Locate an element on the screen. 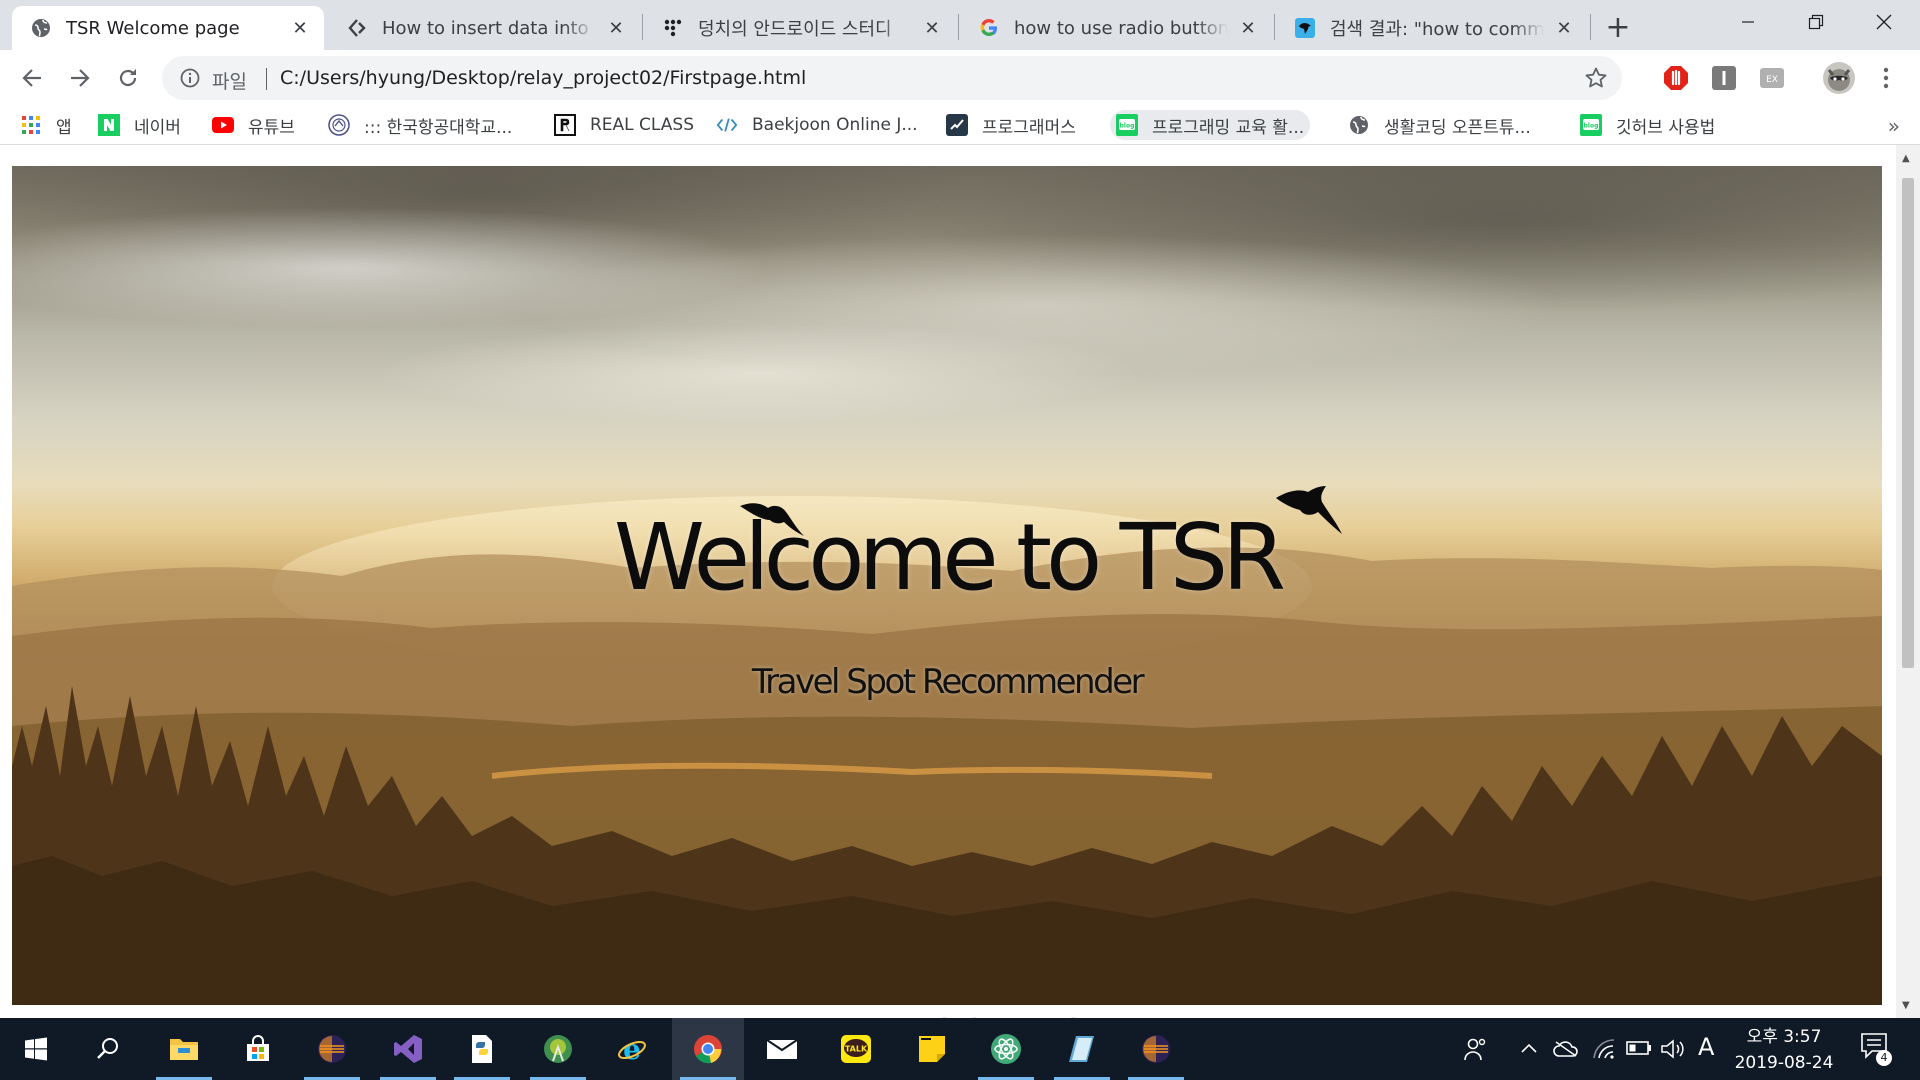 The width and height of the screenshot is (1920, 1080). bookmark-label: 깃허브 사용법 is located at coordinates (1666, 127).